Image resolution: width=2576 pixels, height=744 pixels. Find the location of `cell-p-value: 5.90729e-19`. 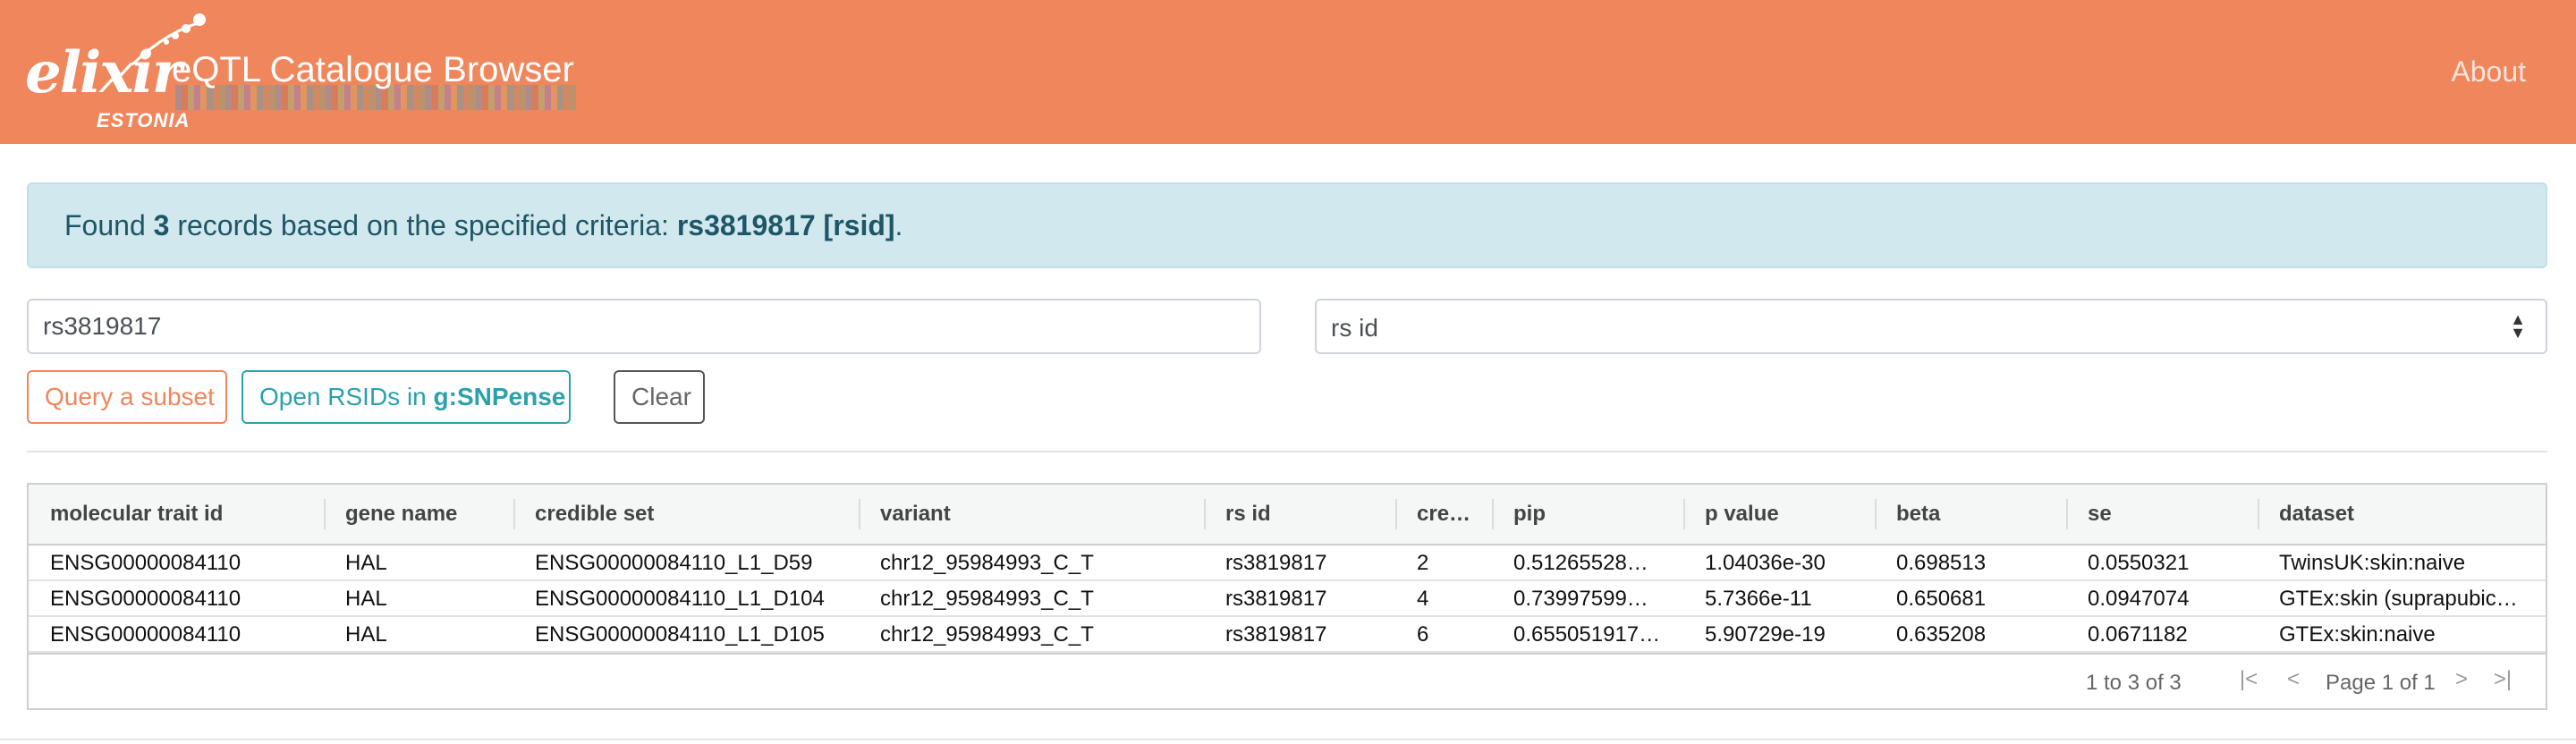

cell-p-value: 5.90729e-19 is located at coordinates (1765, 634).